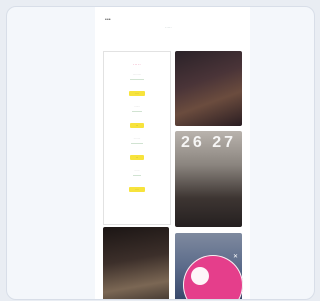 This screenshot has height=301, width=320. I want to click on header-mark: ·····, so click(168, 27).